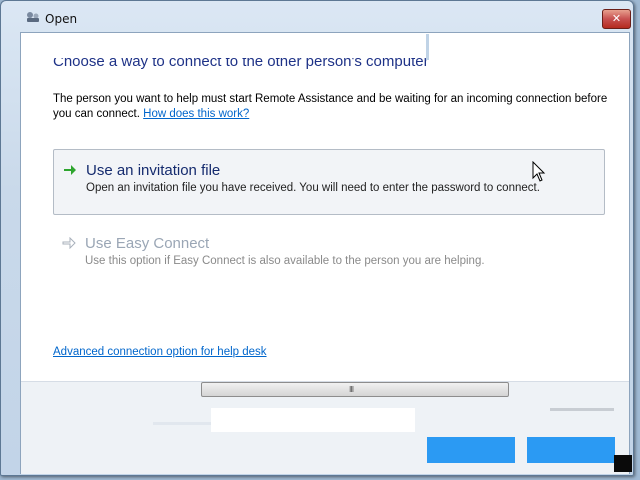 This screenshot has width=640, height=480. I want to click on option-title: Use Easy Connect, so click(147, 243).